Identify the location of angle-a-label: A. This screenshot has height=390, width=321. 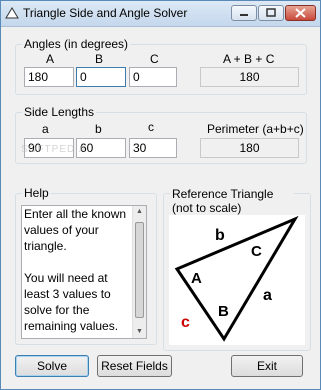
(50, 59).